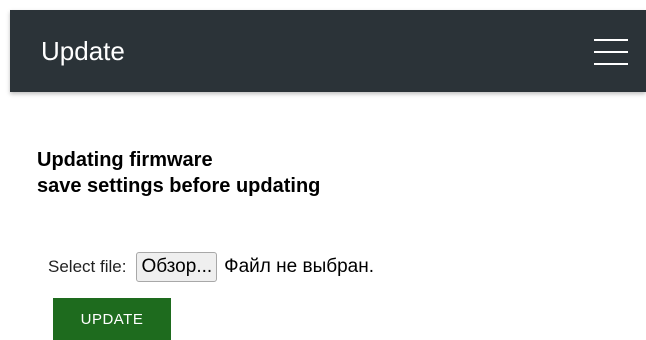 This screenshot has width=646, height=340. What do you see at coordinates (125, 160) in the screenshot?
I see `heading-line-1: Updating firmware` at bounding box center [125, 160].